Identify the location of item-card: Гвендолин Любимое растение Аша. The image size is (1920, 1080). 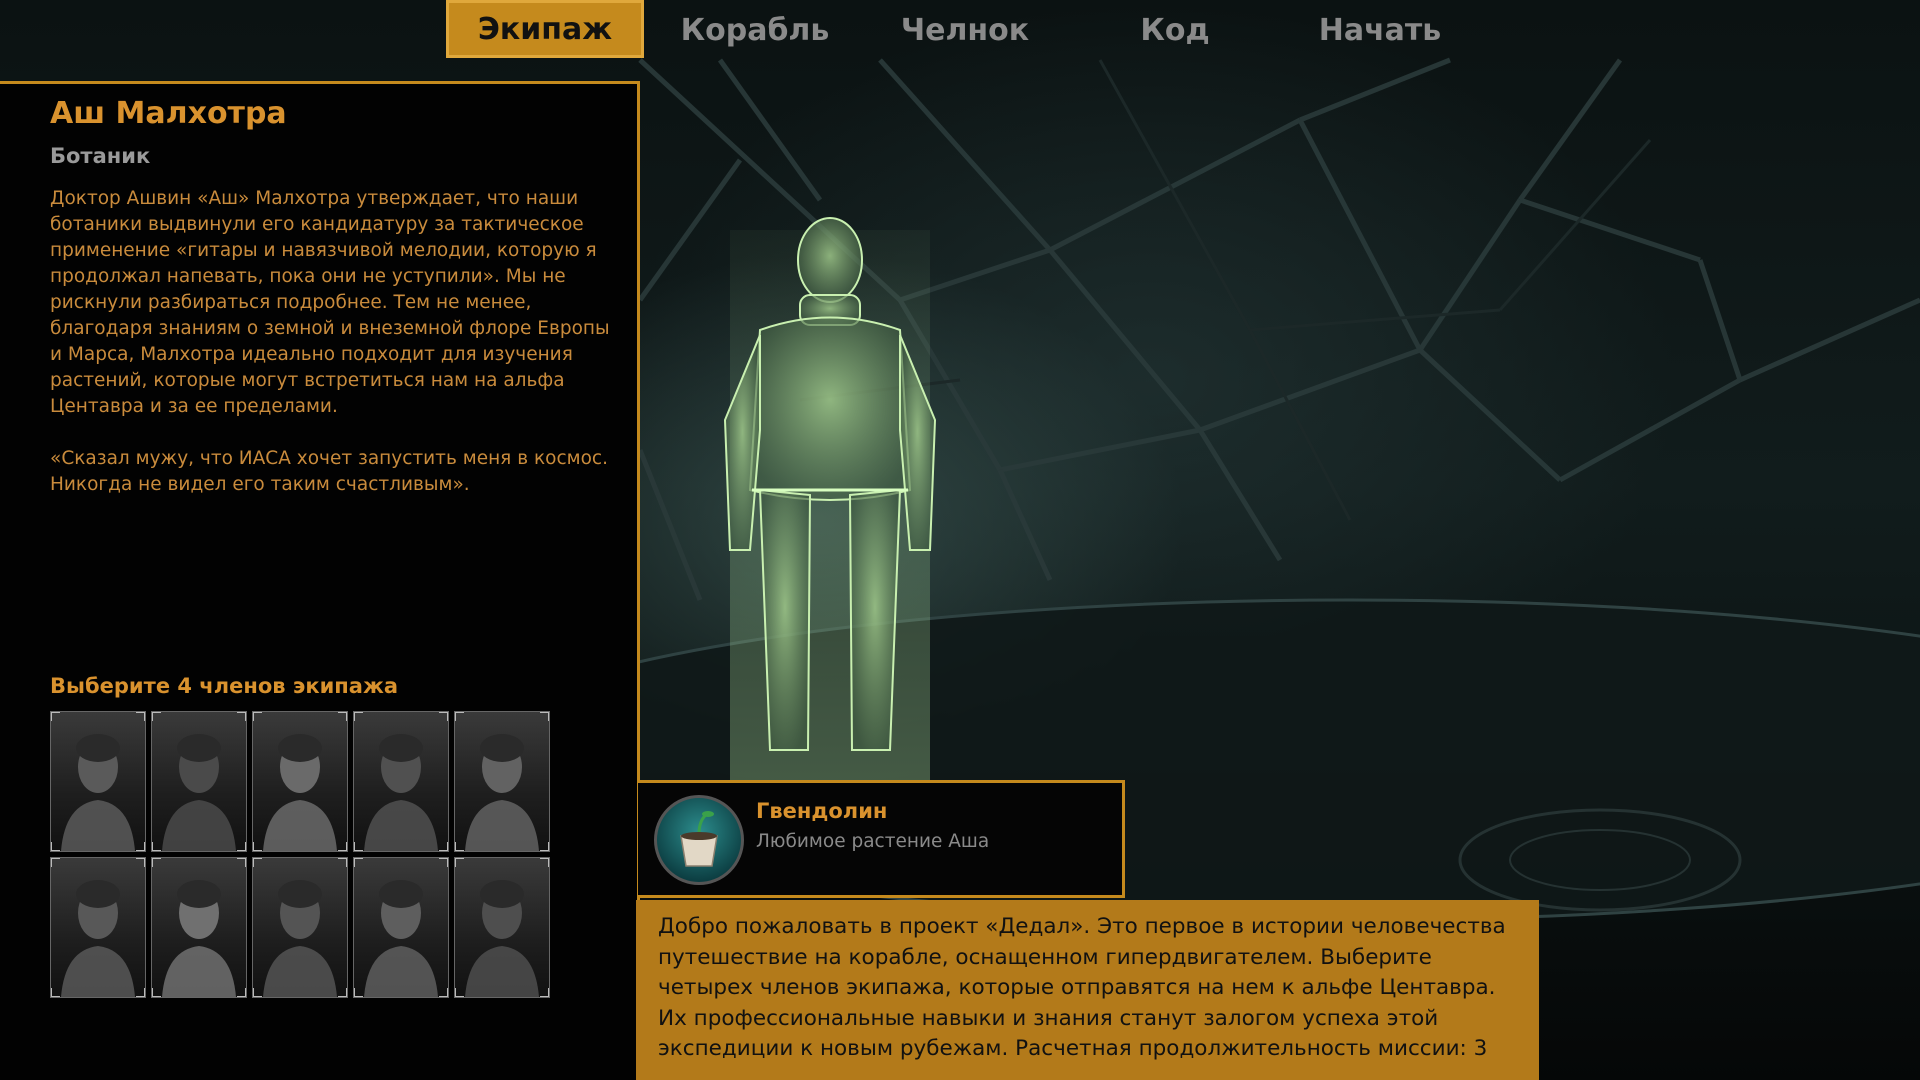
(881, 839).